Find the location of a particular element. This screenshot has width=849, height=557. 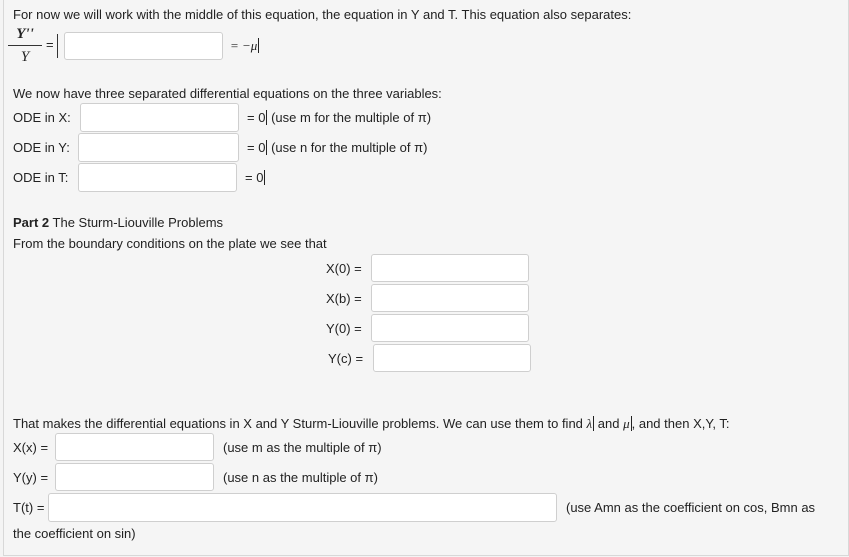

lambda-symbol: λ is located at coordinates (589, 423).